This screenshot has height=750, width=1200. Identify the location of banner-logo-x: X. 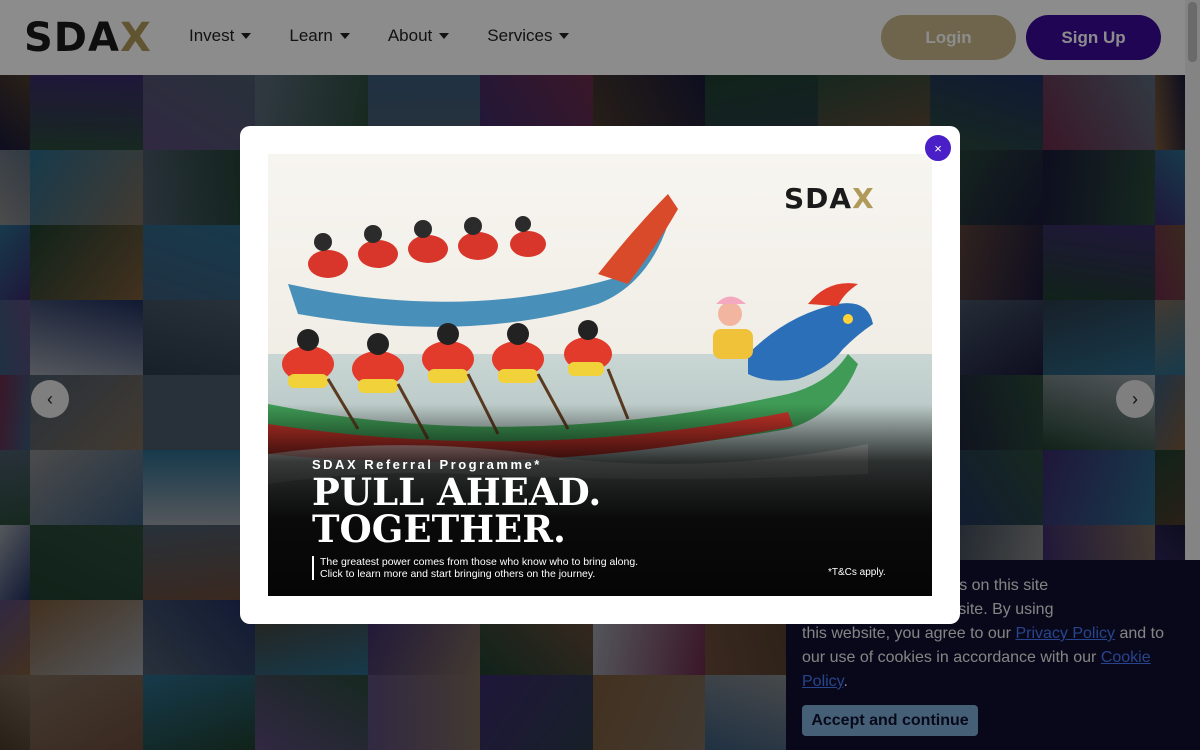
(863, 198).